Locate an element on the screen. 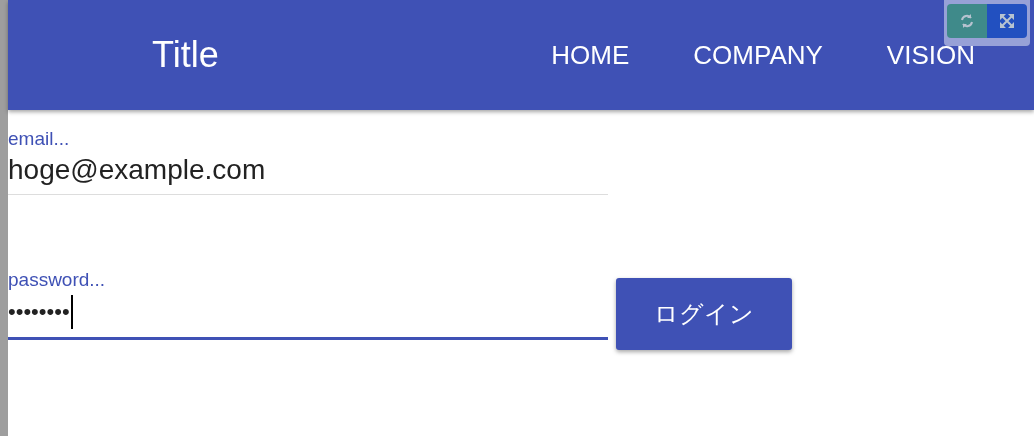 This screenshot has width=1034, height=436. nav-link: COMPANY is located at coordinates (758, 55).